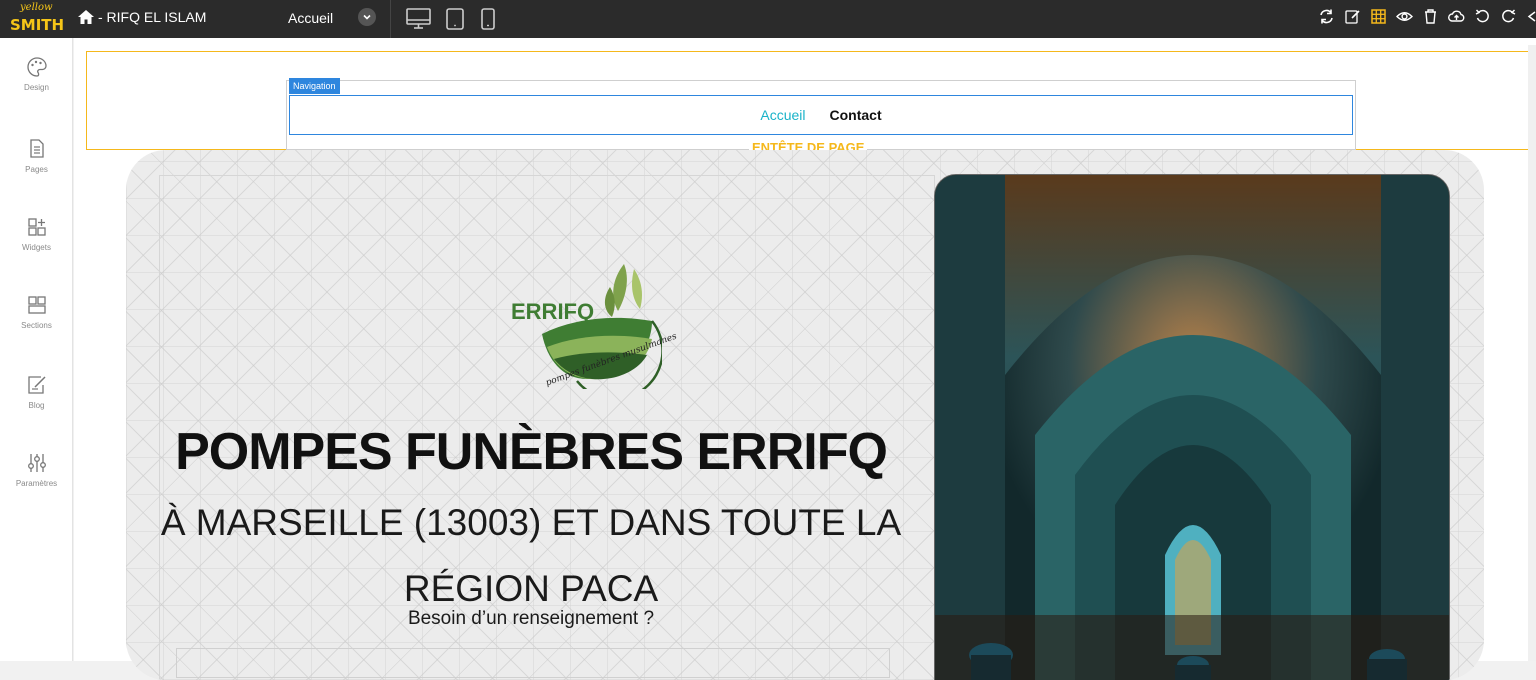 The image size is (1536, 680). I want to click on sidebar-item-sections: Sections, so click(36, 312).